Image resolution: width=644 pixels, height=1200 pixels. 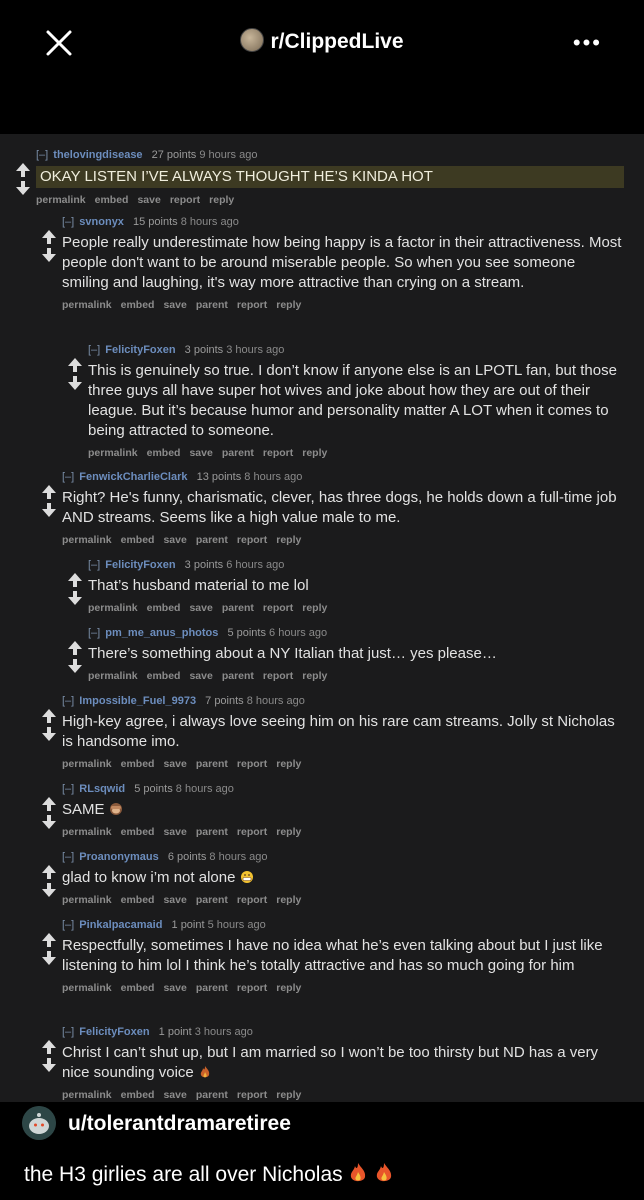 I want to click on poster-username: u/tolerantdramaretiree, so click(x=179, y=1124).